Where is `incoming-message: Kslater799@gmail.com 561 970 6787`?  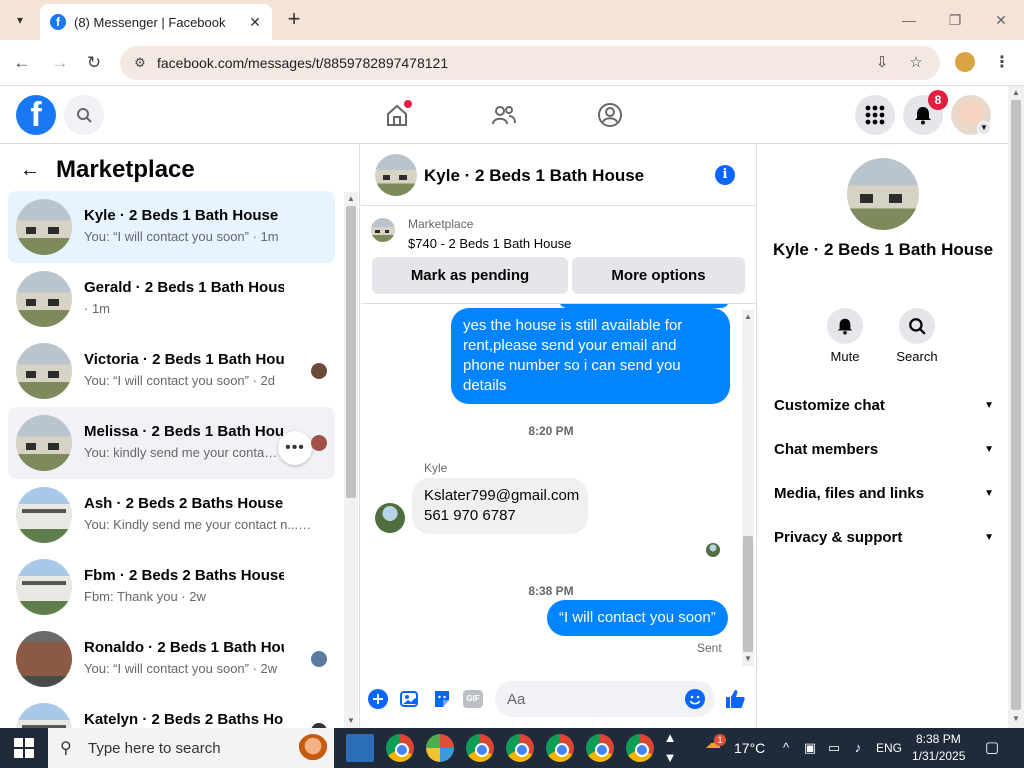
incoming-message: Kslater799@gmail.com 561 970 6787 is located at coordinates (500, 506).